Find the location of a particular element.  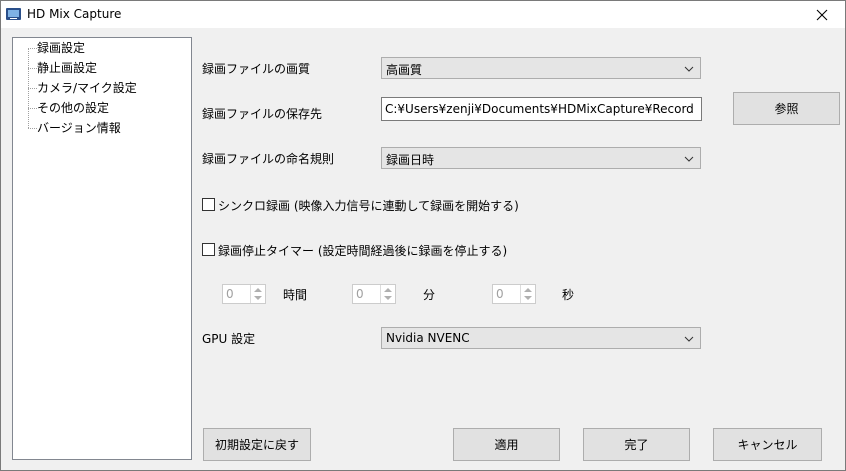

naming-select: 録画日時 is located at coordinates (541, 158).